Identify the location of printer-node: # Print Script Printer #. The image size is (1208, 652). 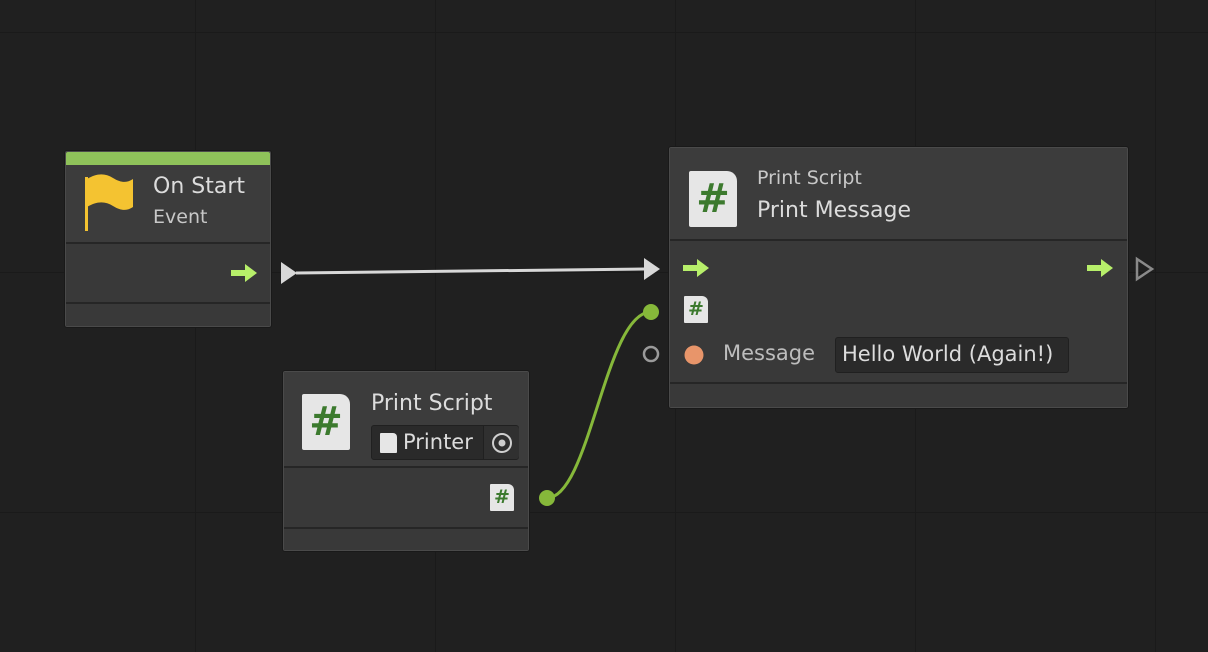
(406, 461).